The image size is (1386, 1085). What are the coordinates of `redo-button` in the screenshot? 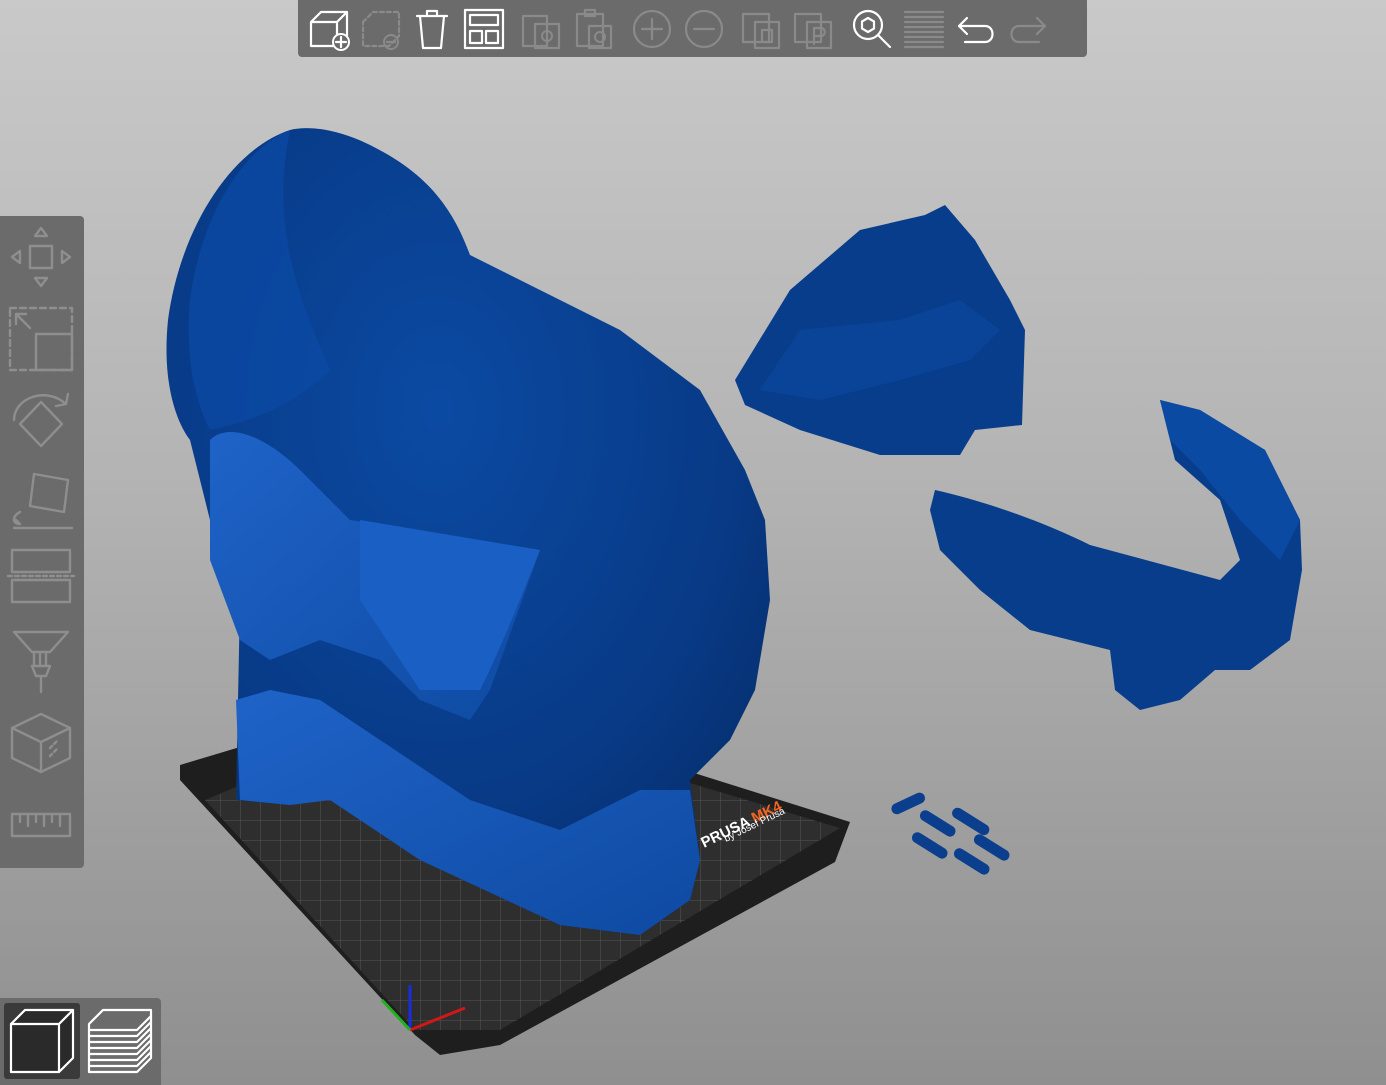 It's located at (1028, 29).